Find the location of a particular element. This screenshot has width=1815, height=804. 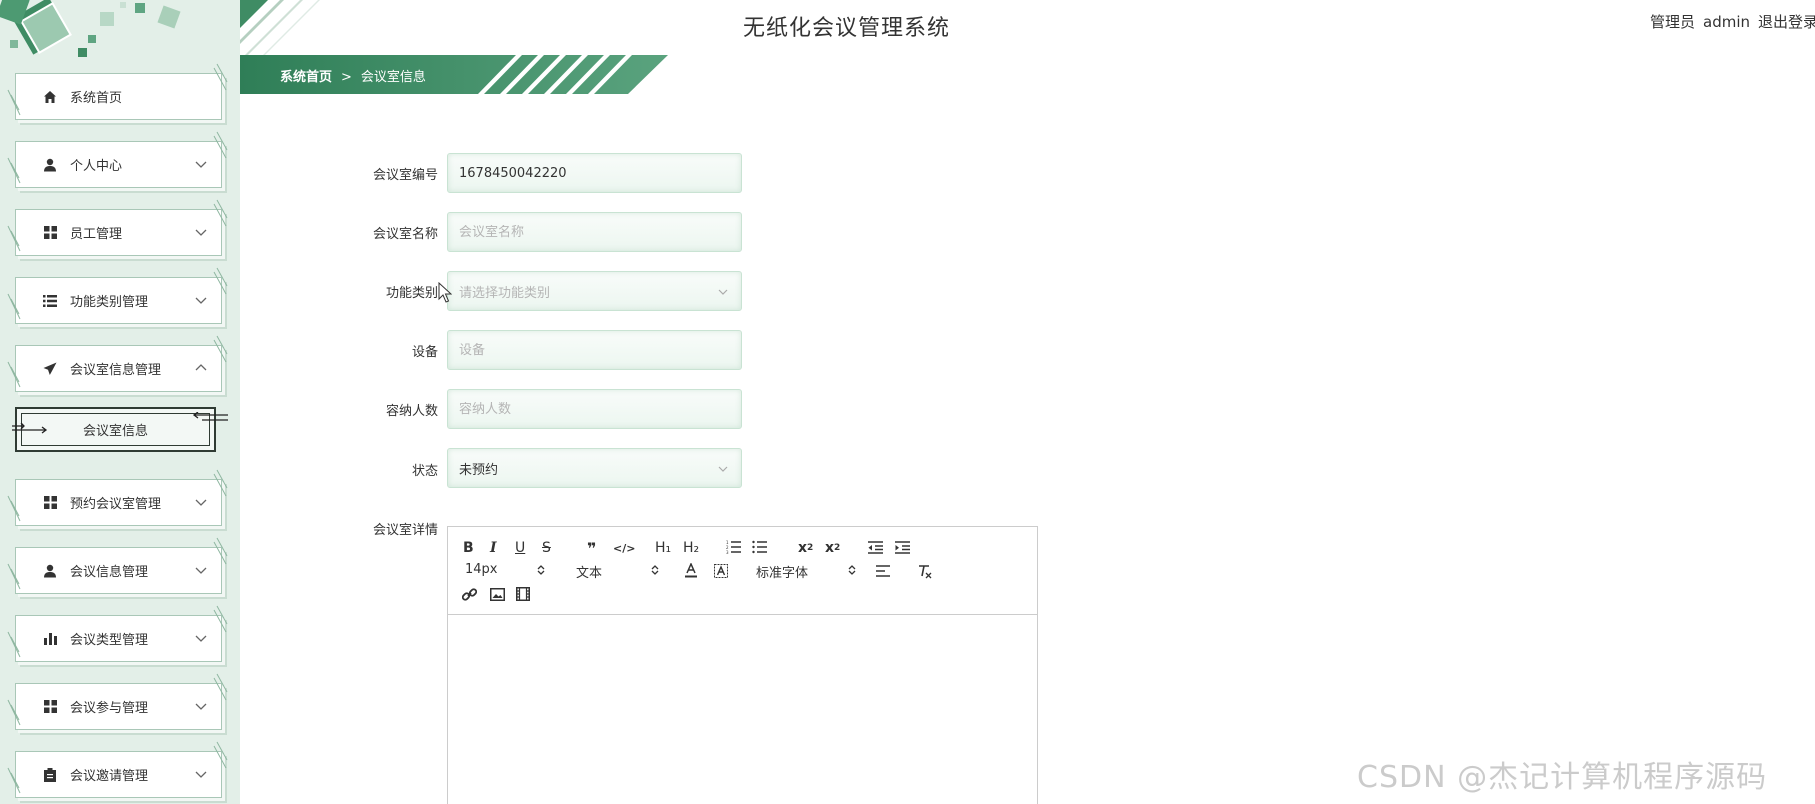

capacity-input is located at coordinates (594, 409).